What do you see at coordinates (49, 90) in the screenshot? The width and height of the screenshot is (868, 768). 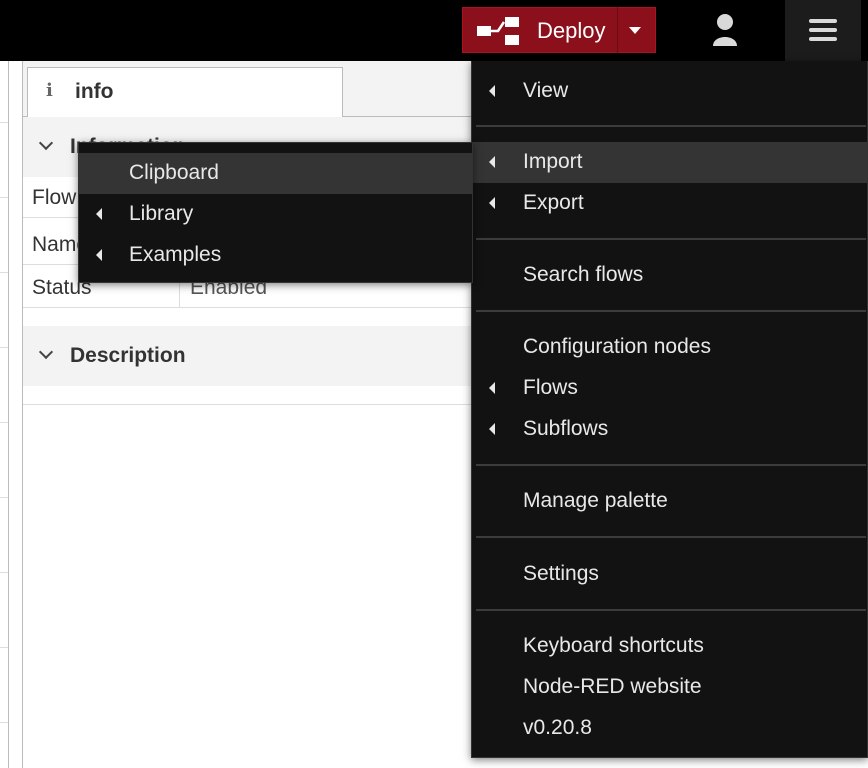 I see `info-icon: i` at bounding box center [49, 90].